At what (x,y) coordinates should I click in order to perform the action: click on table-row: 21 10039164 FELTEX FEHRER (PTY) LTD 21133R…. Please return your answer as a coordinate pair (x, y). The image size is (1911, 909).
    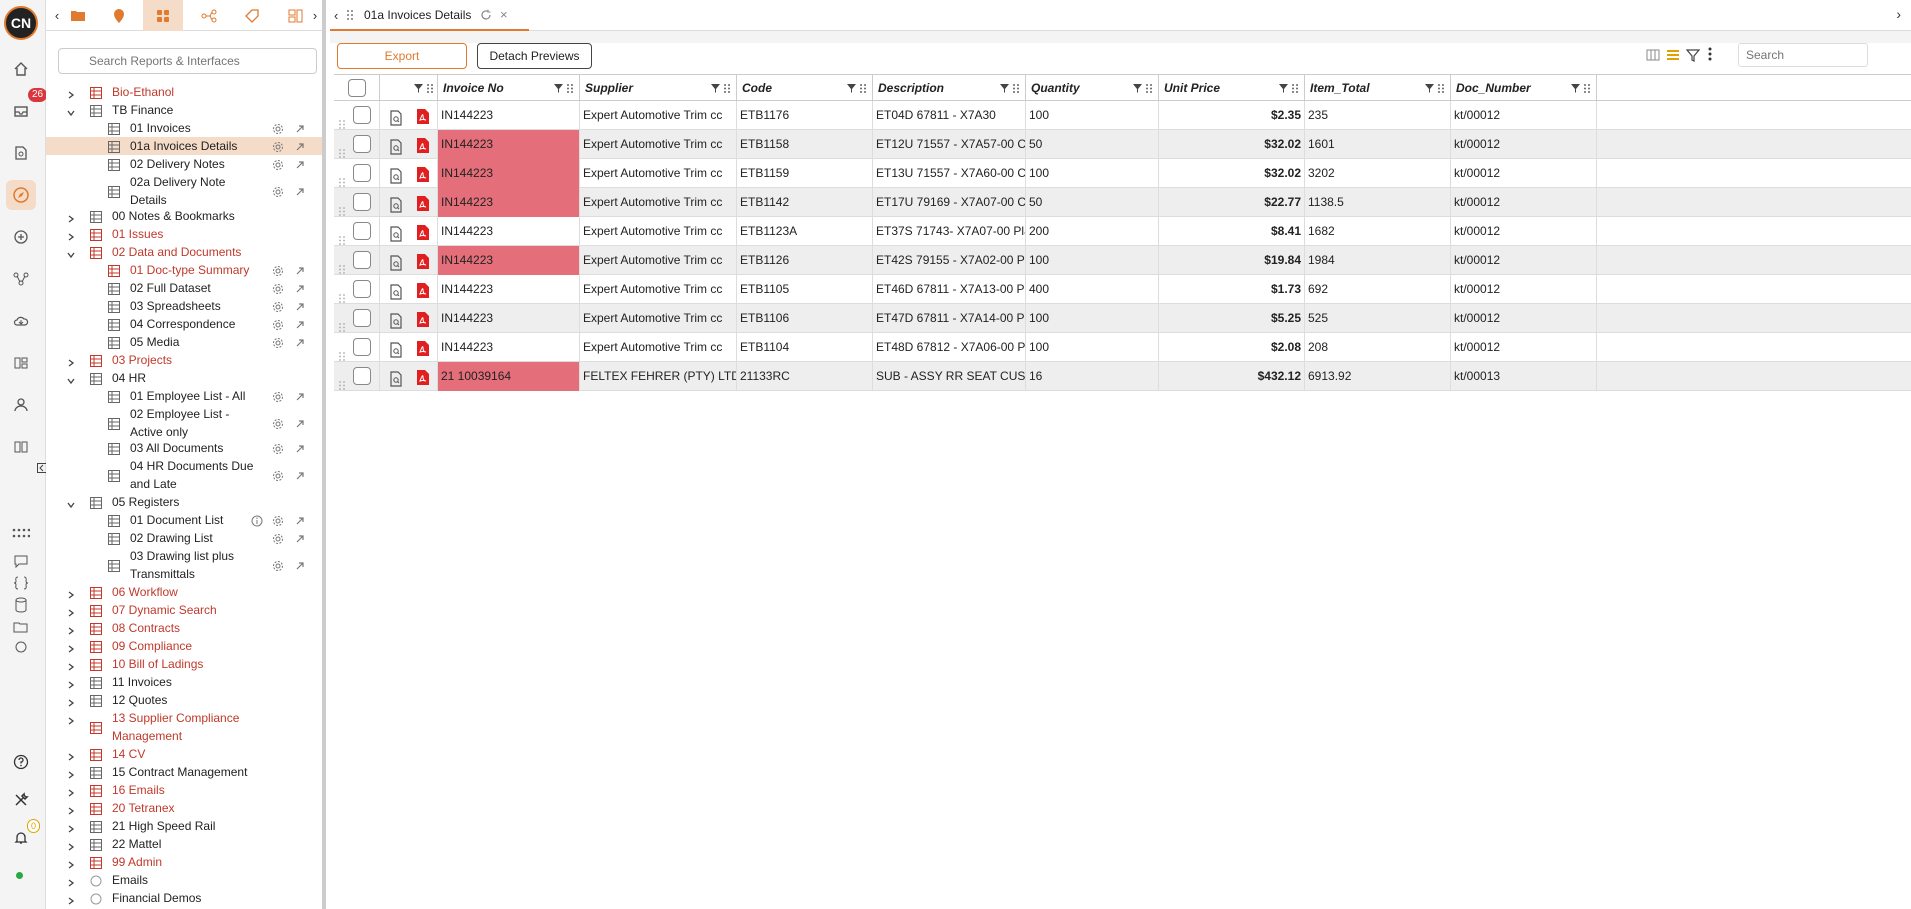
    Looking at the image, I should click on (1122, 376).